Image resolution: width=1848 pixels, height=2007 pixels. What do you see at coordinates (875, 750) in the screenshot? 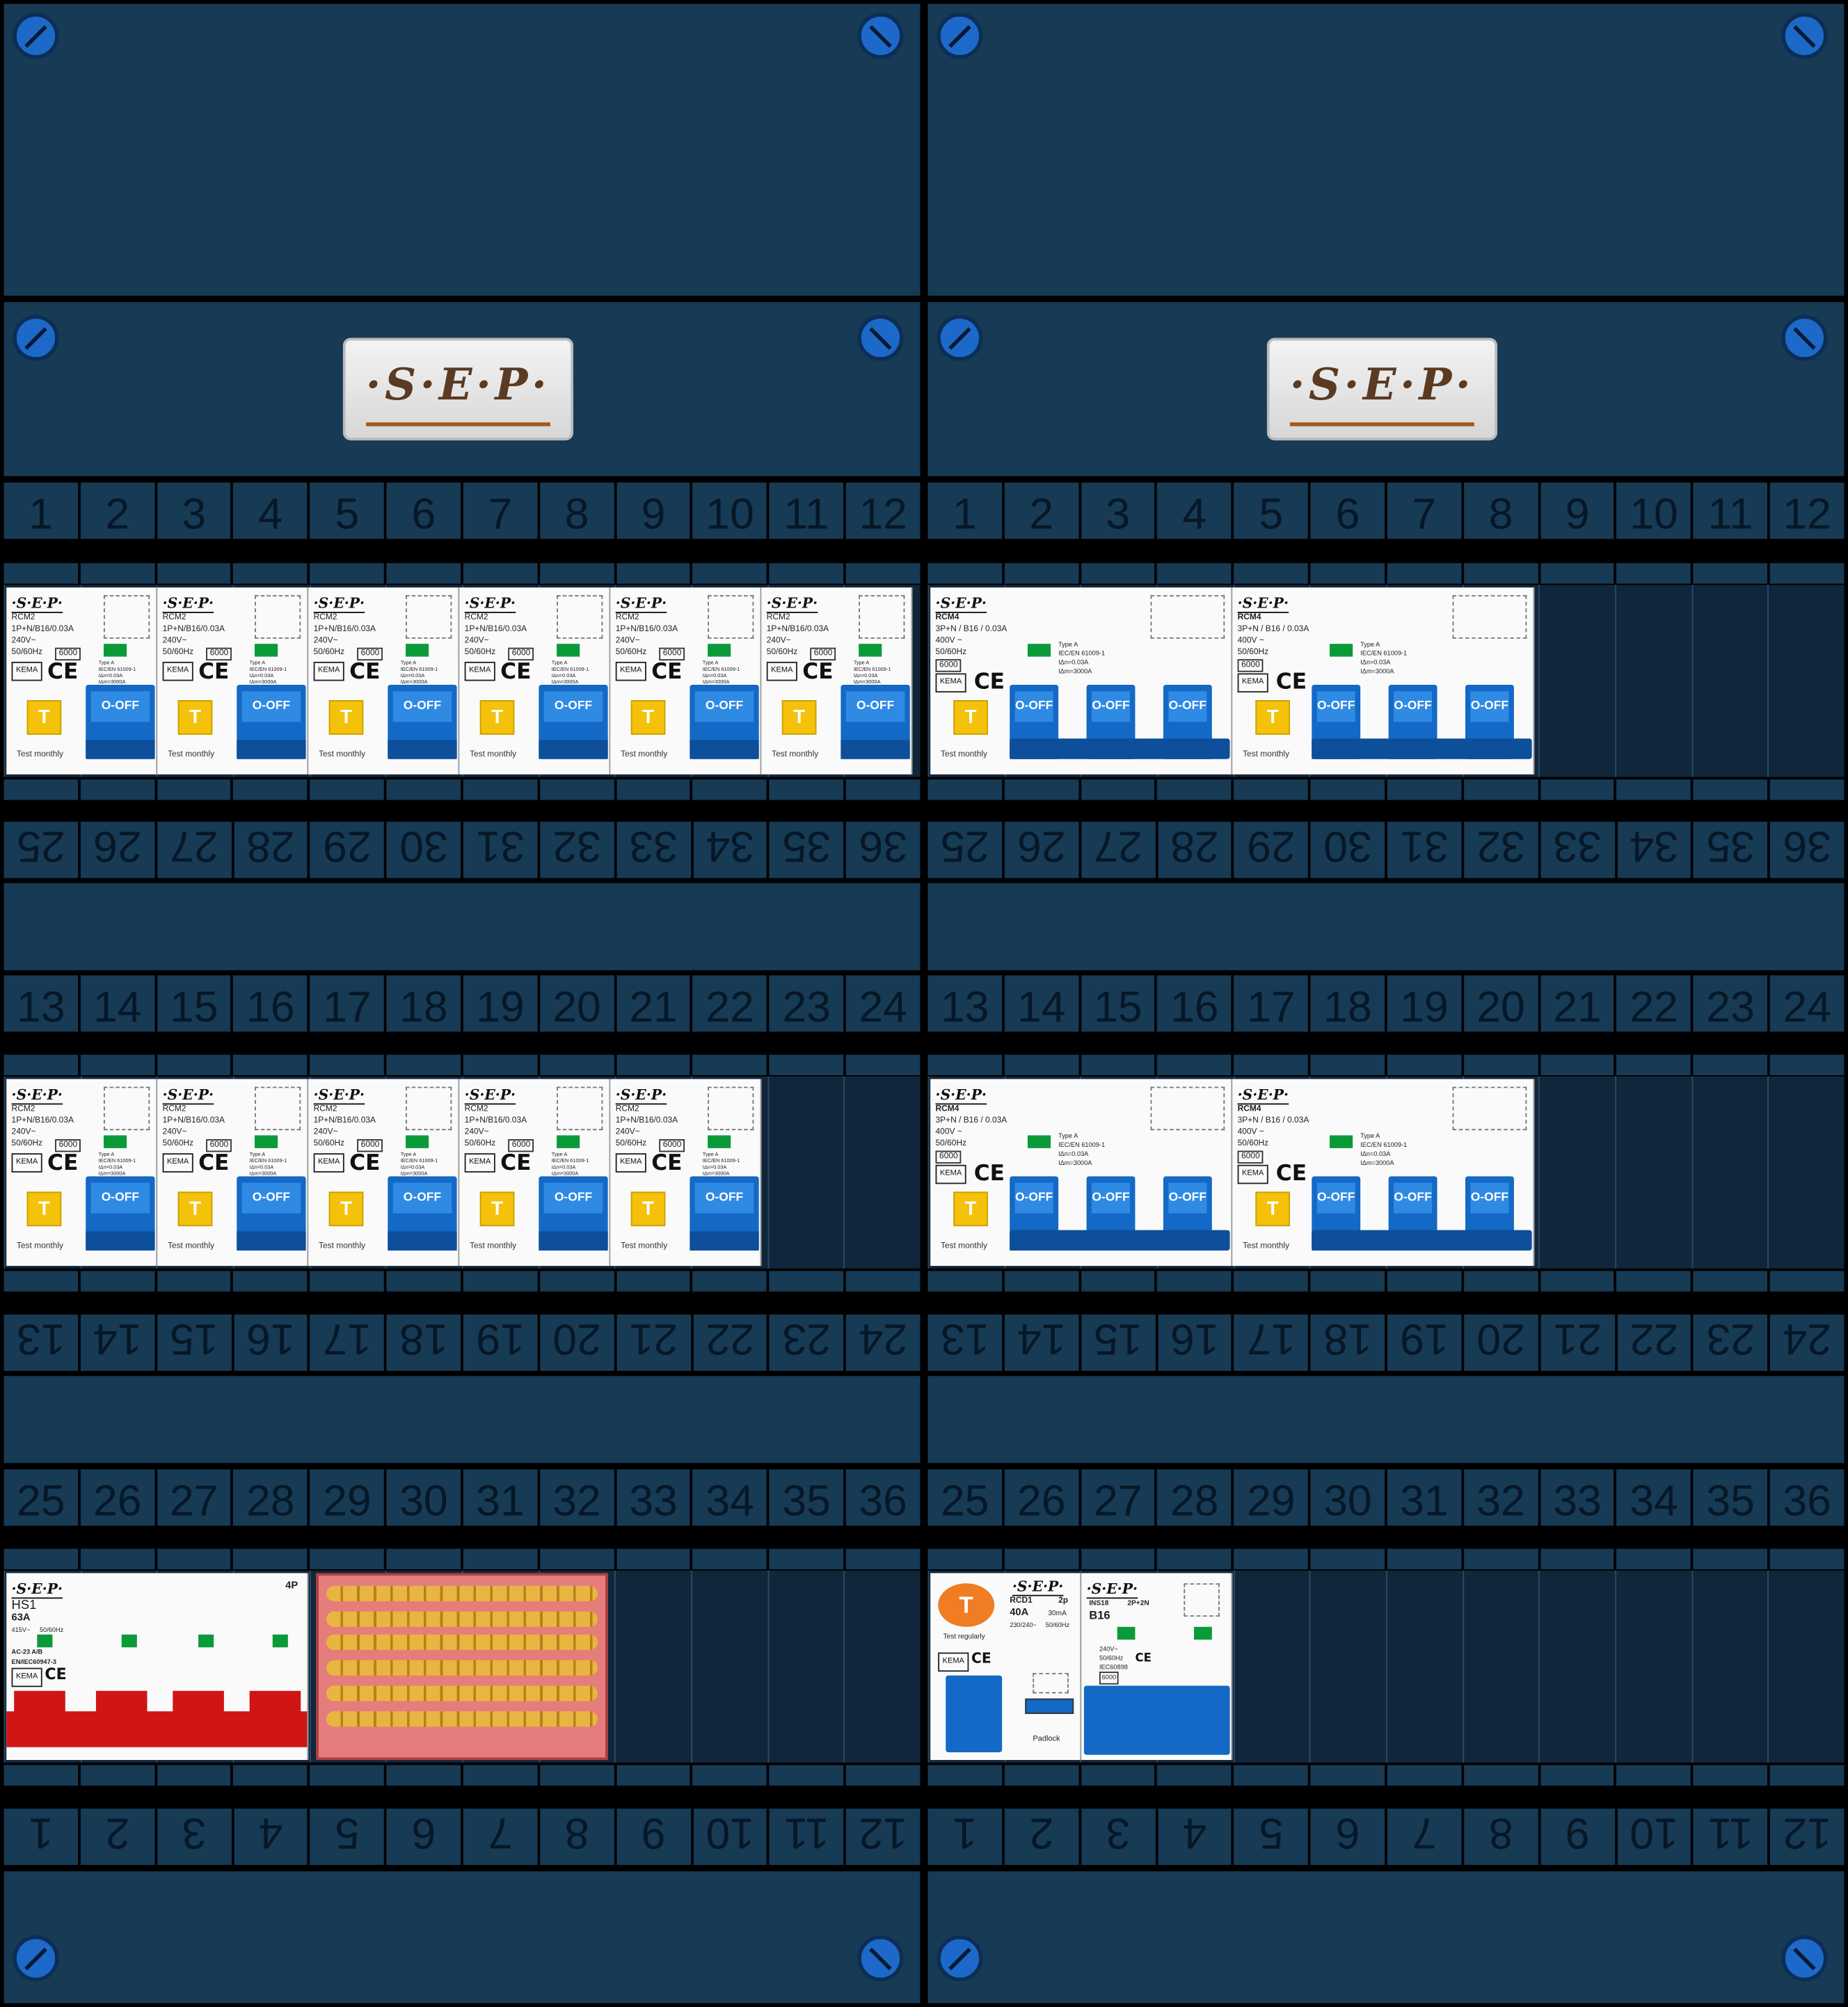
I see `toggle-base` at bounding box center [875, 750].